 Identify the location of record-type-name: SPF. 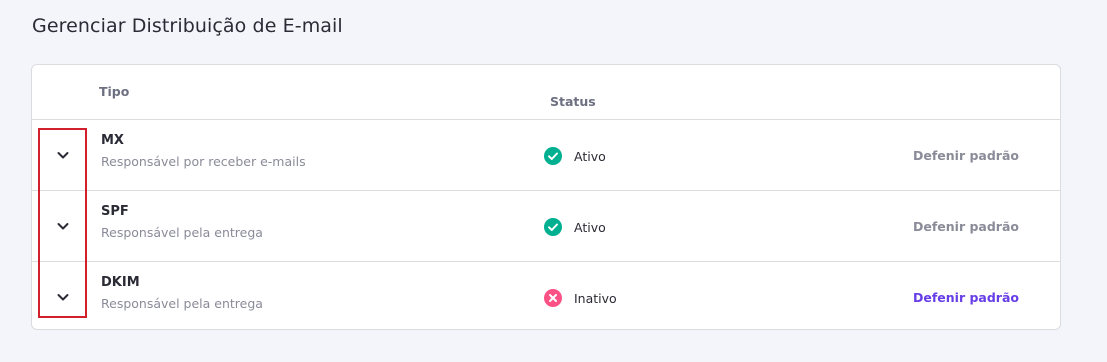
(115, 211).